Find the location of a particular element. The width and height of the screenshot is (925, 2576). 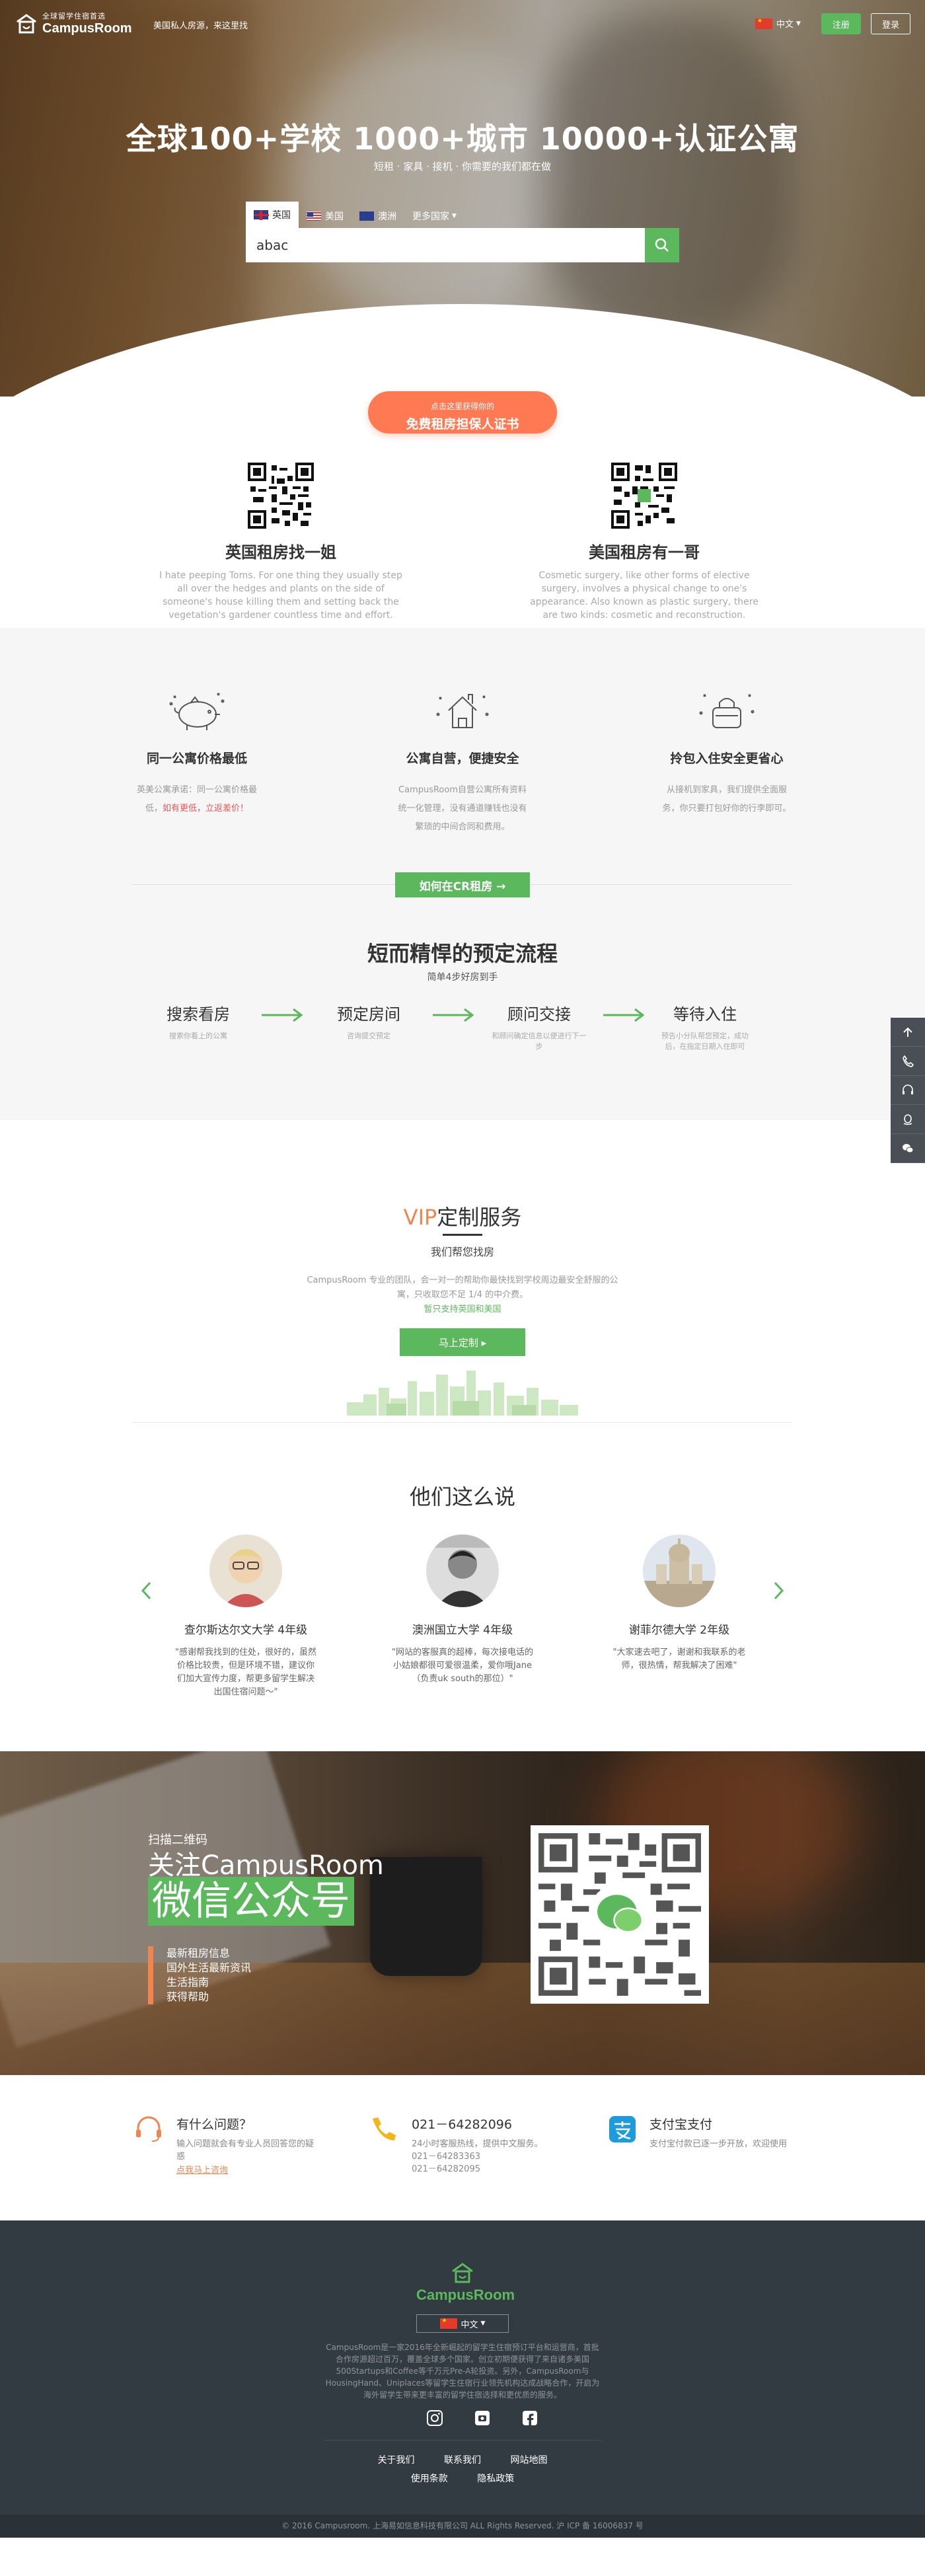

sitemap-link: 网站地图 is located at coordinates (528, 2460).